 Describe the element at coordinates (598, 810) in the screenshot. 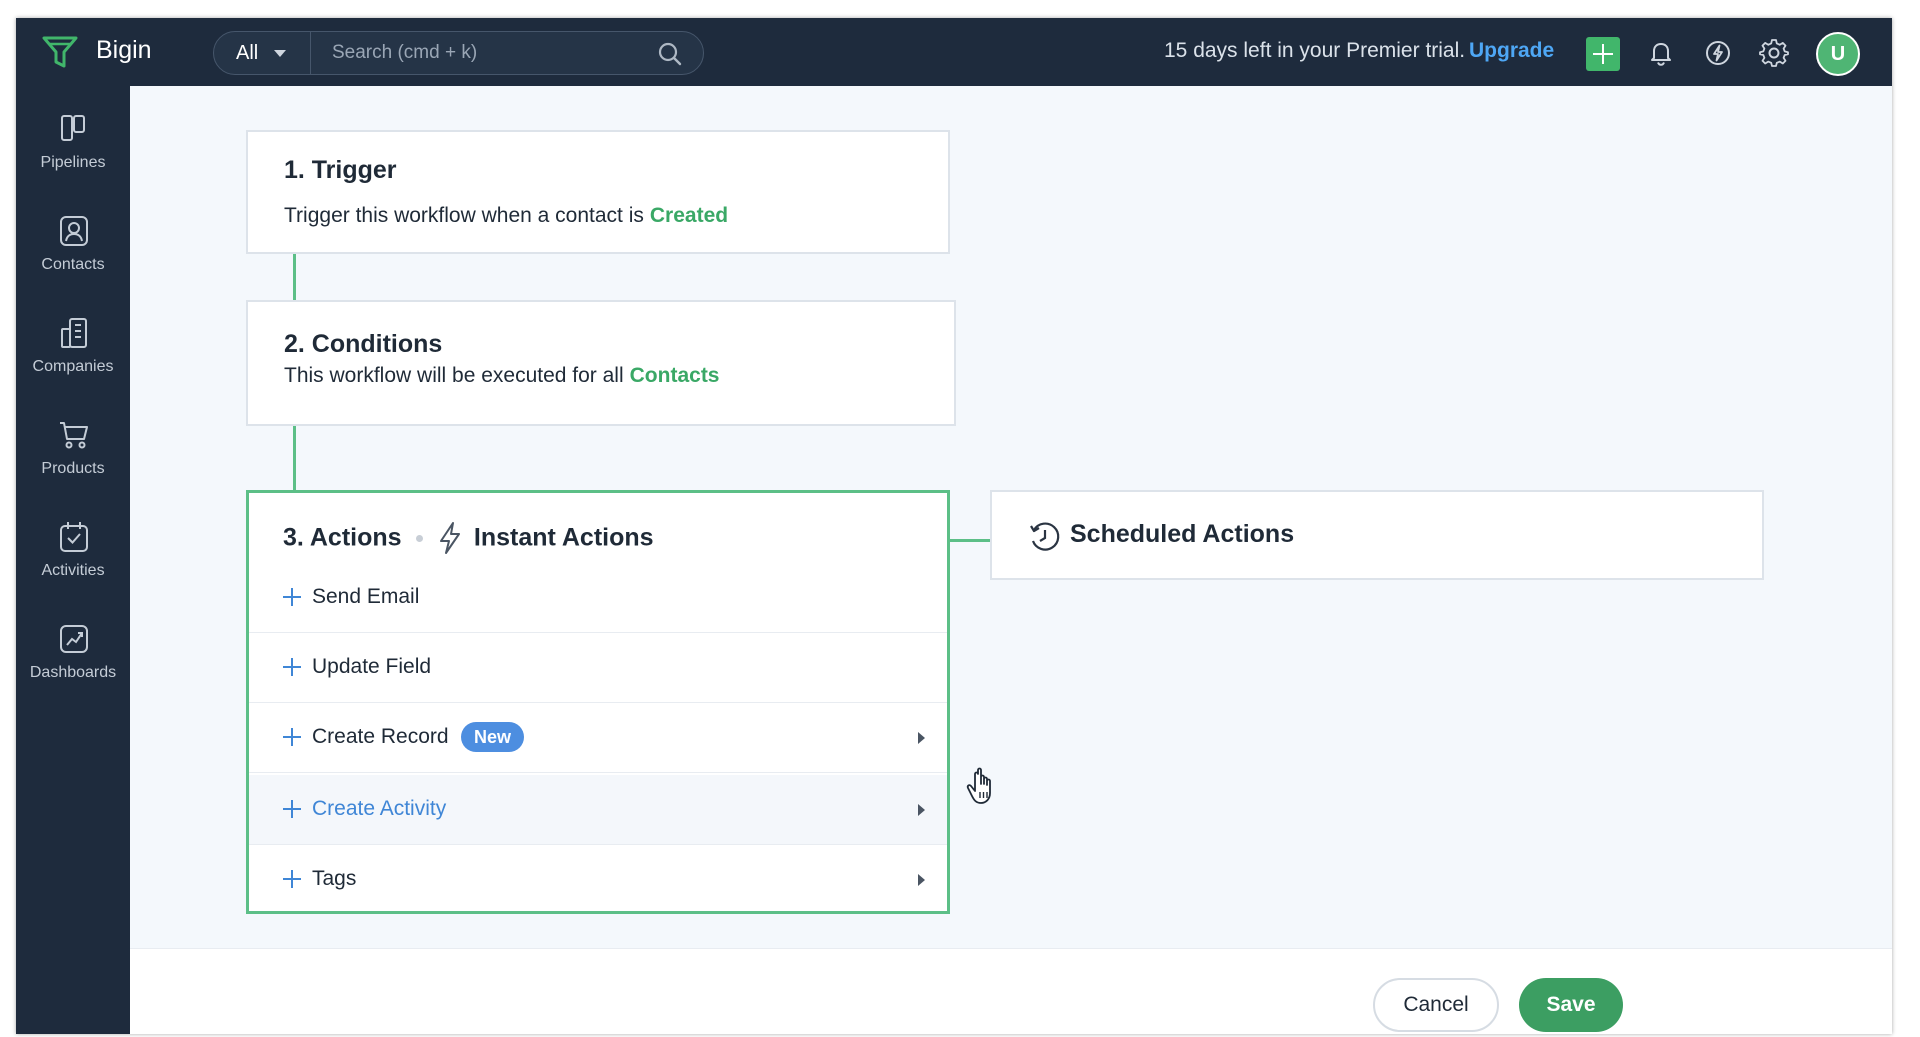

I see `action-create-activity: Create Activity` at that location.